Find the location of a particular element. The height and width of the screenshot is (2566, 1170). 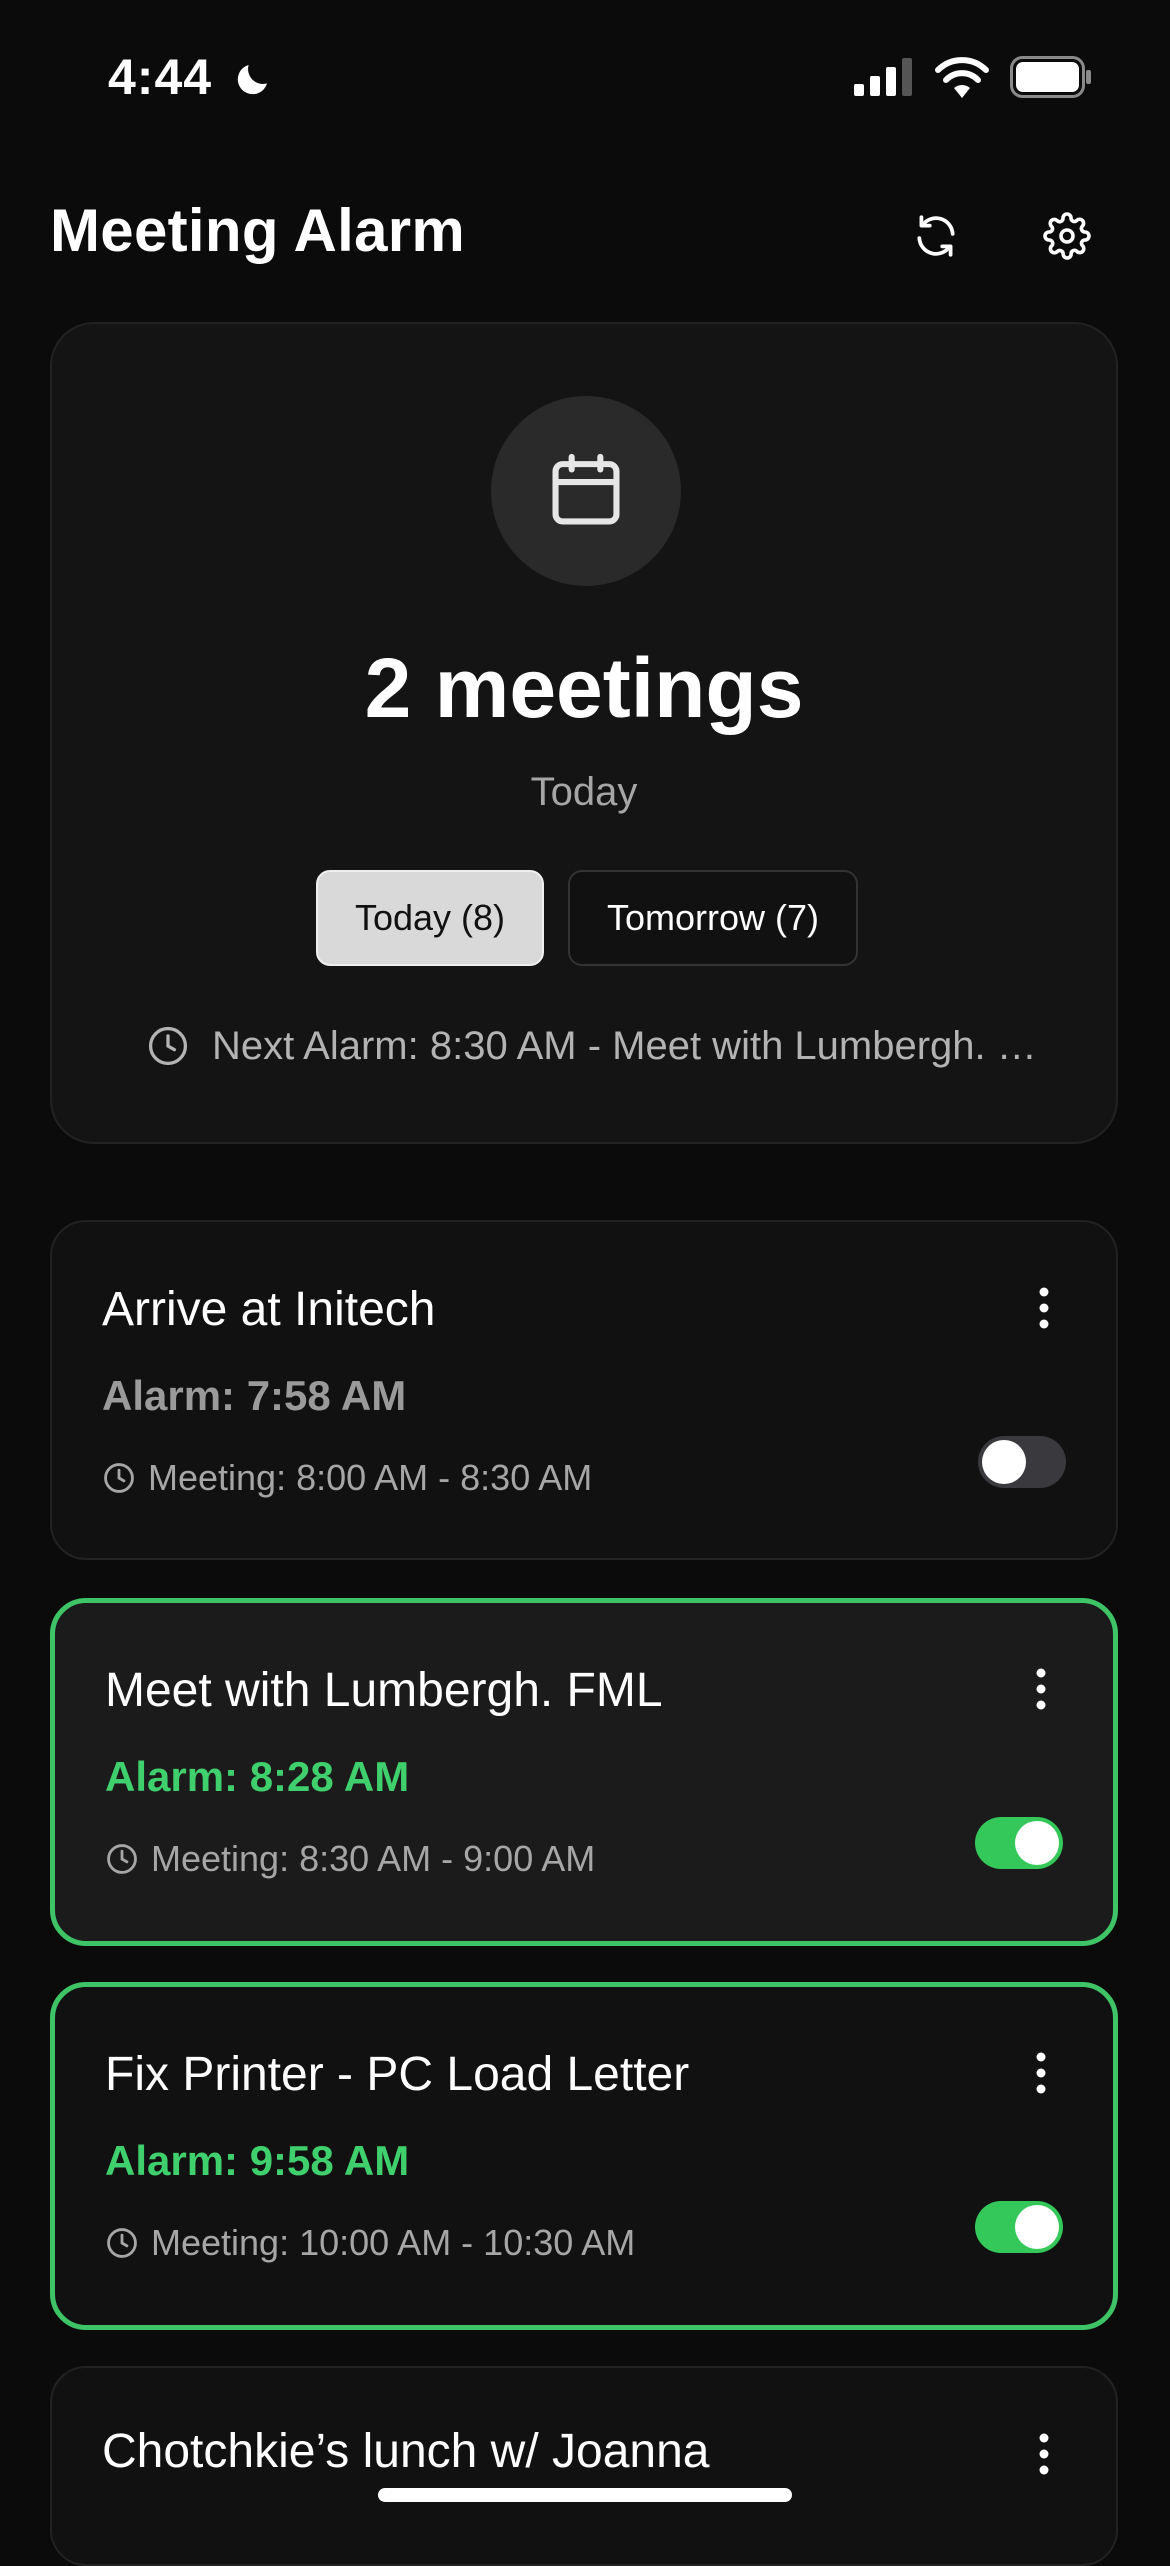

meeting-title: Fix Printer - PC Load Letter is located at coordinates (397, 2074).